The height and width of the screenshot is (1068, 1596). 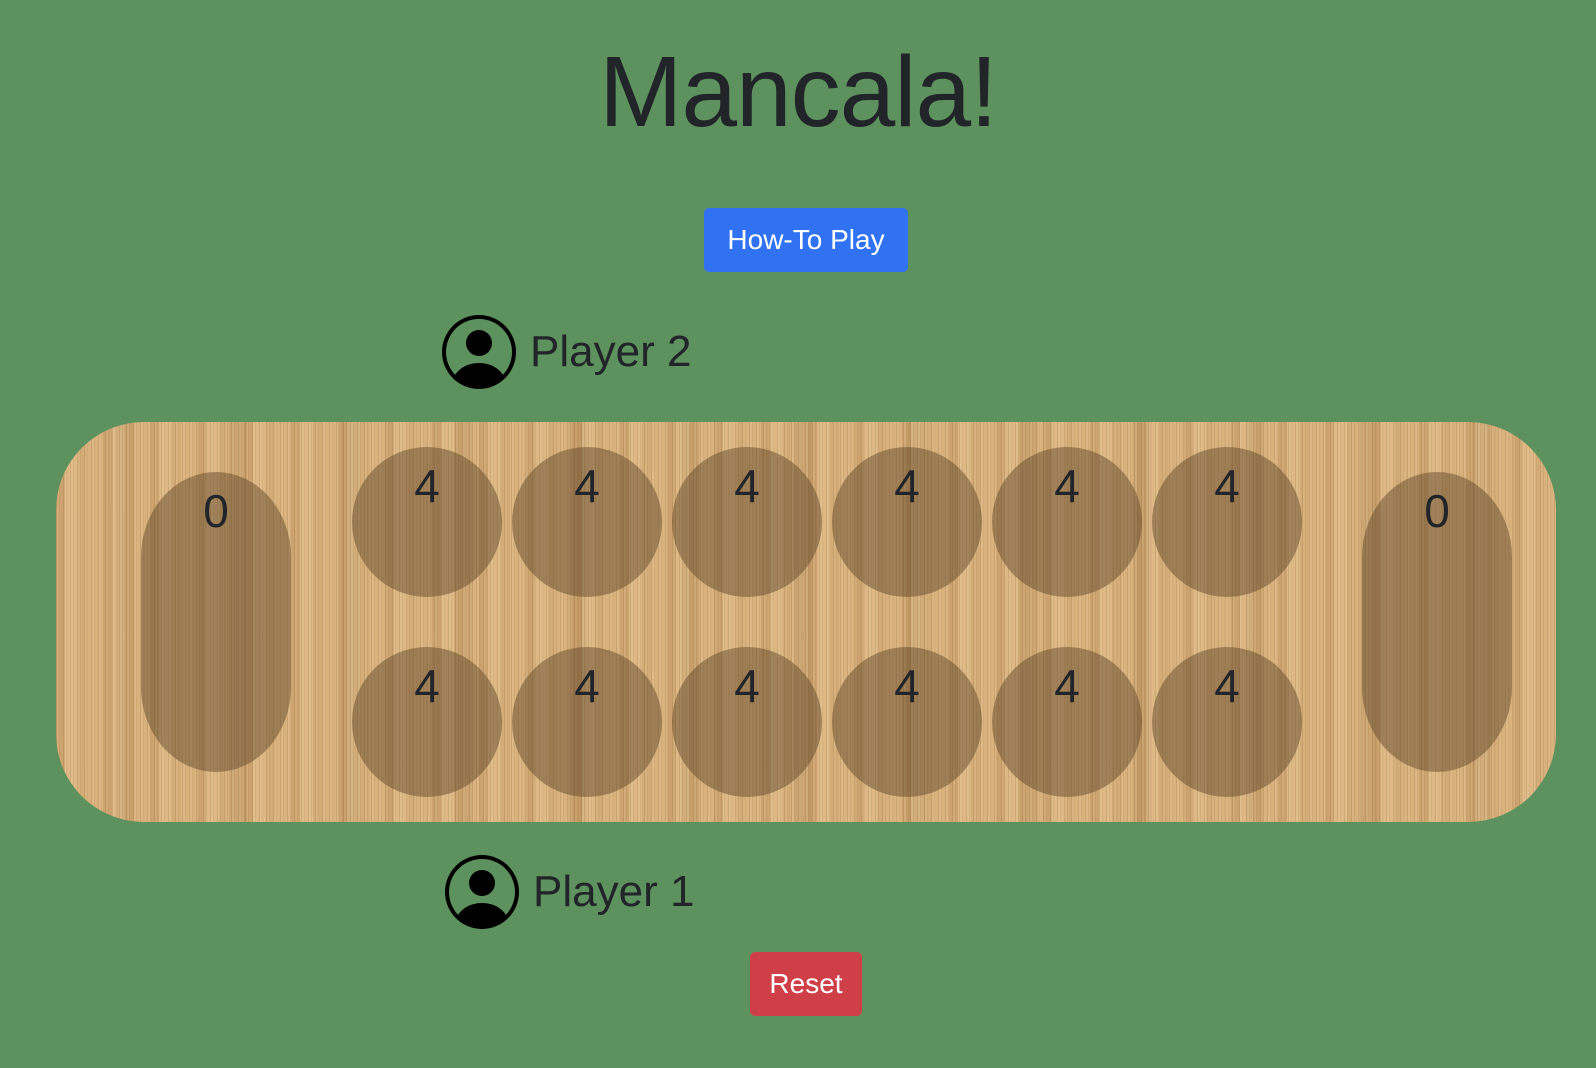 What do you see at coordinates (614, 891) in the screenshot?
I see `player-1-name: Player 1` at bounding box center [614, 891].